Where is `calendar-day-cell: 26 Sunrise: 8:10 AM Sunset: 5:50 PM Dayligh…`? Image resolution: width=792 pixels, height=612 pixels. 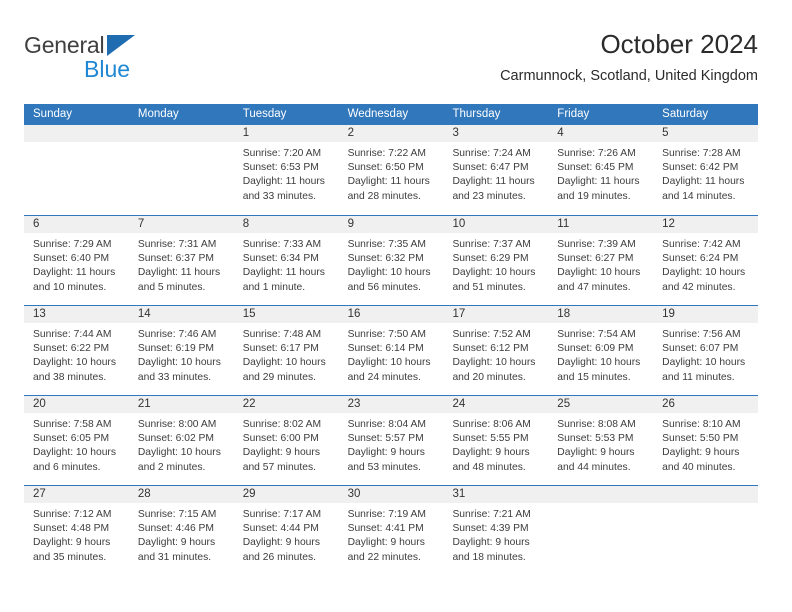
calendar-day-cell: 26 Sunrise: 8:10 AM Sunset: 5:50 PM Dayligh… is located at coordinates (706, 440).